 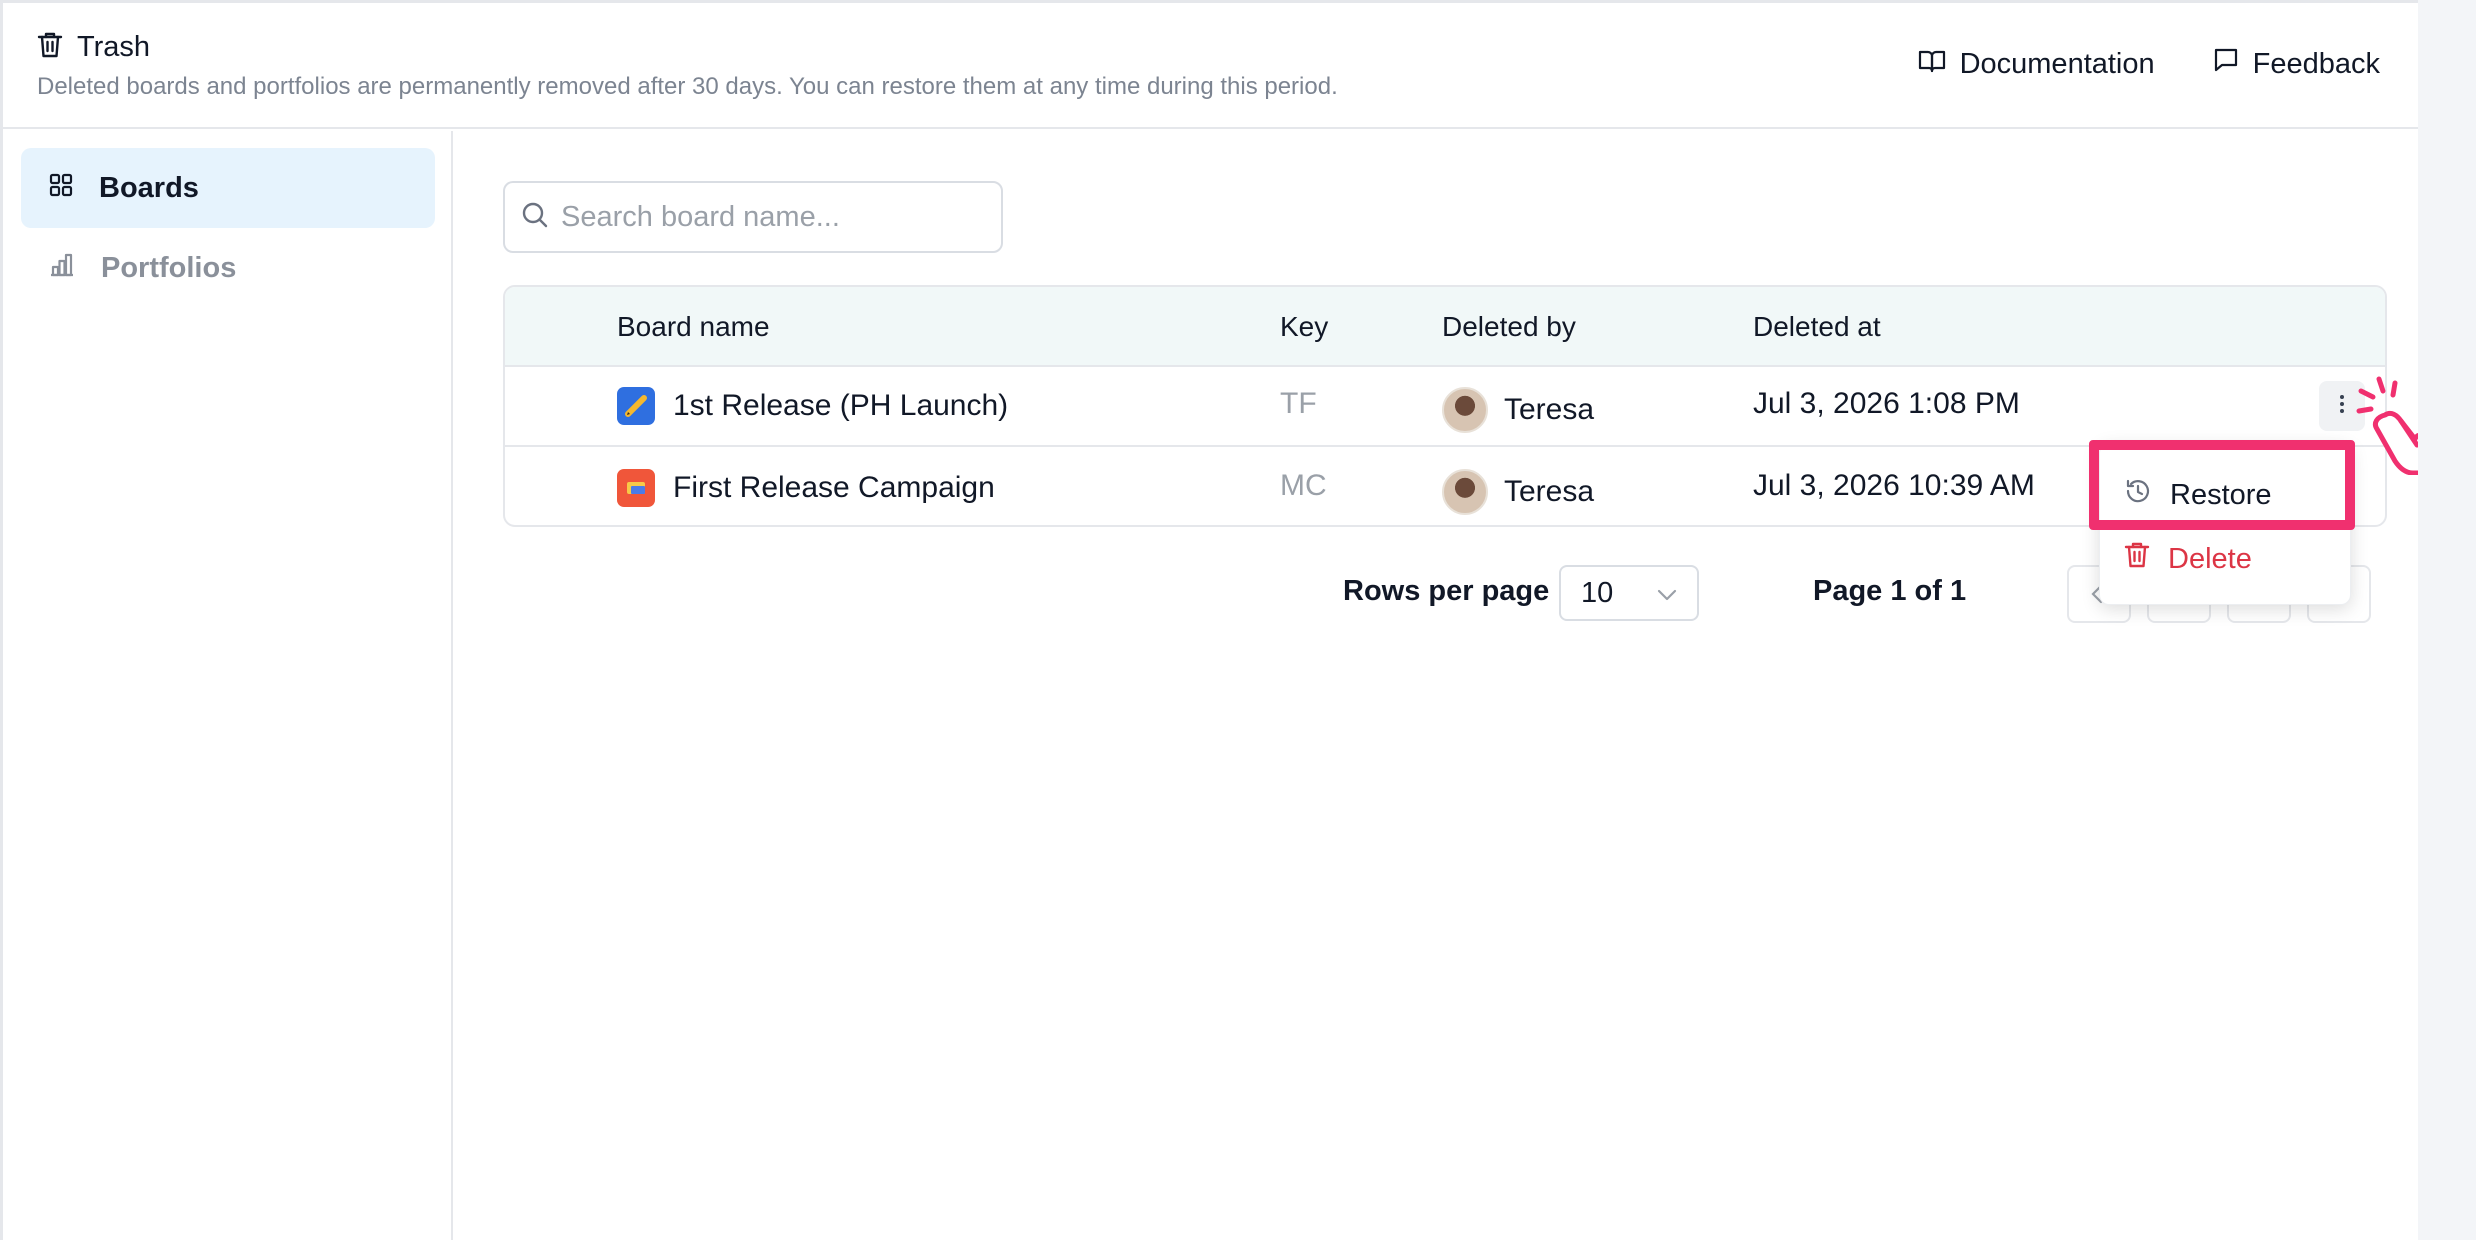 I want to click on board-name-cell: 1st Release (PH Launch), so click(x=812, y=406).